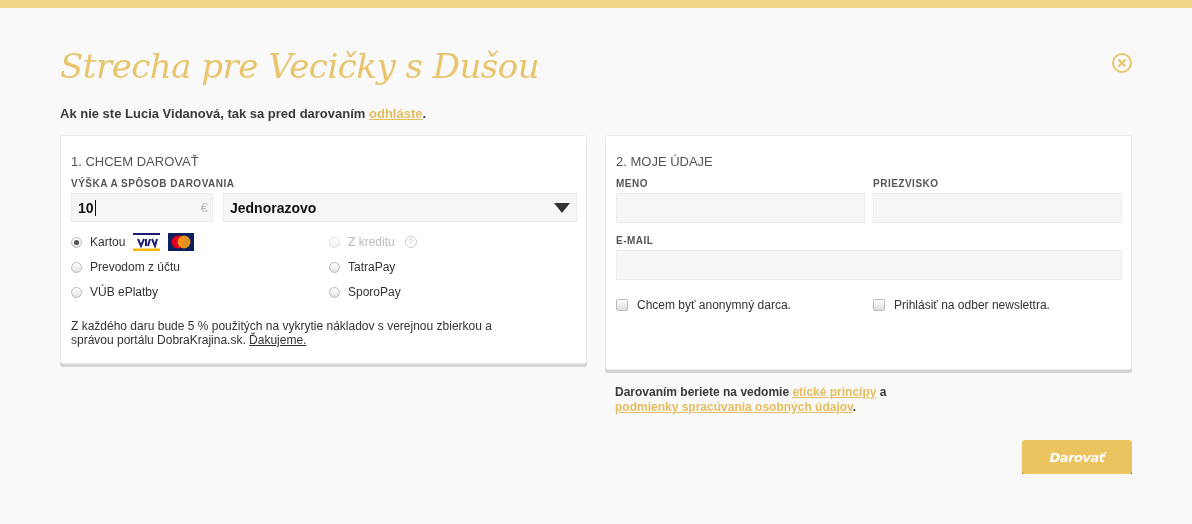  I want to click on consent-note: Darovaním beriete na vedomie etické princípy a podmienky spracúvania osobných údajov., so click(751, 400).